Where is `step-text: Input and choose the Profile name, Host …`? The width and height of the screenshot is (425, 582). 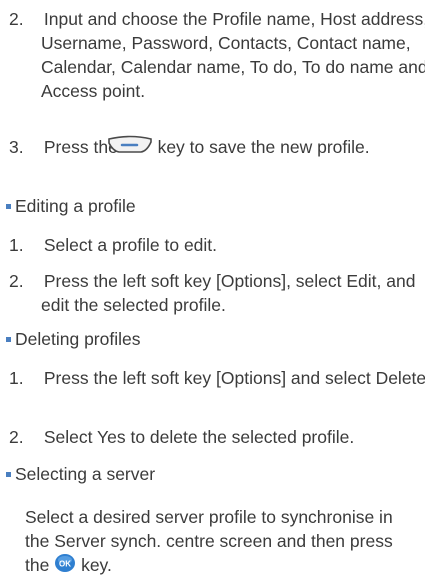 step-text: Input and choose the Profile name, Host … is located at coordinates (233, 55).